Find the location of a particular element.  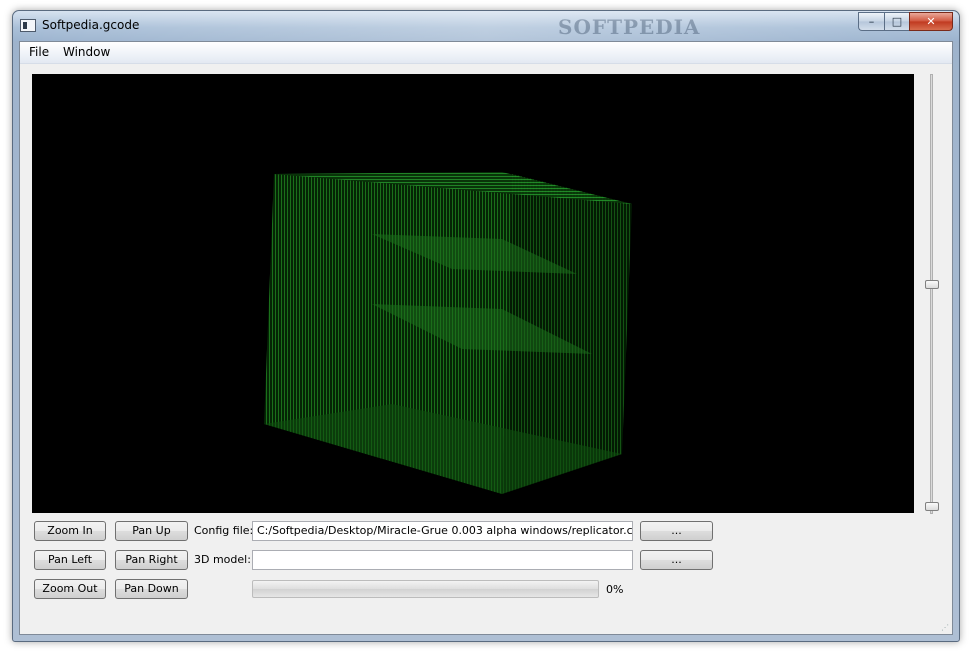

pan-down-button: Pan Down is located at coordinates (151, 589).